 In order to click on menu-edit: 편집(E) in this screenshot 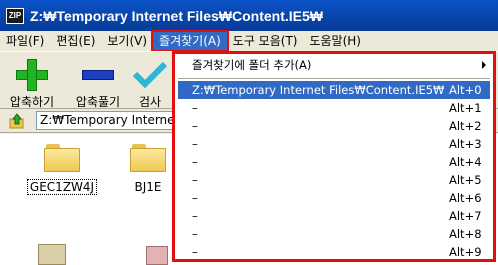, I will do `click(75, 41)`.